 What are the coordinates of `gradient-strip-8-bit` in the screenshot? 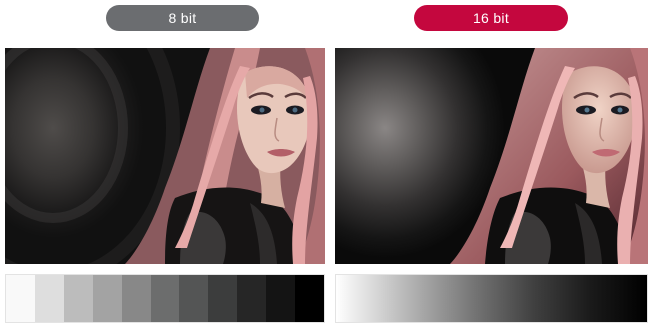 It's located at (165, 298).